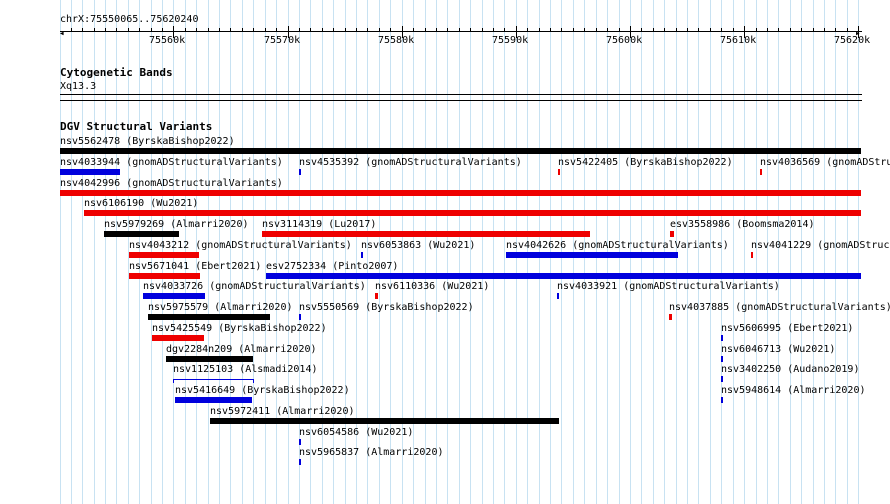  I want to click on variant-label: nsv4041229 (gnomADStructuralVariants), so click(820, 245).